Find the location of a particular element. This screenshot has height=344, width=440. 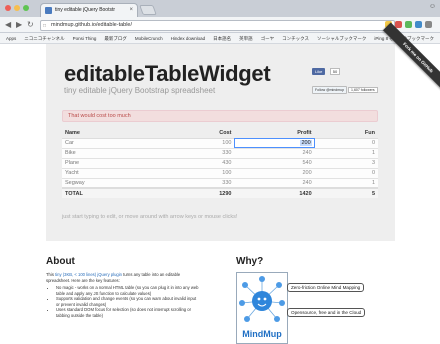

why-heading: Why? is located at coordinates (250, 261).